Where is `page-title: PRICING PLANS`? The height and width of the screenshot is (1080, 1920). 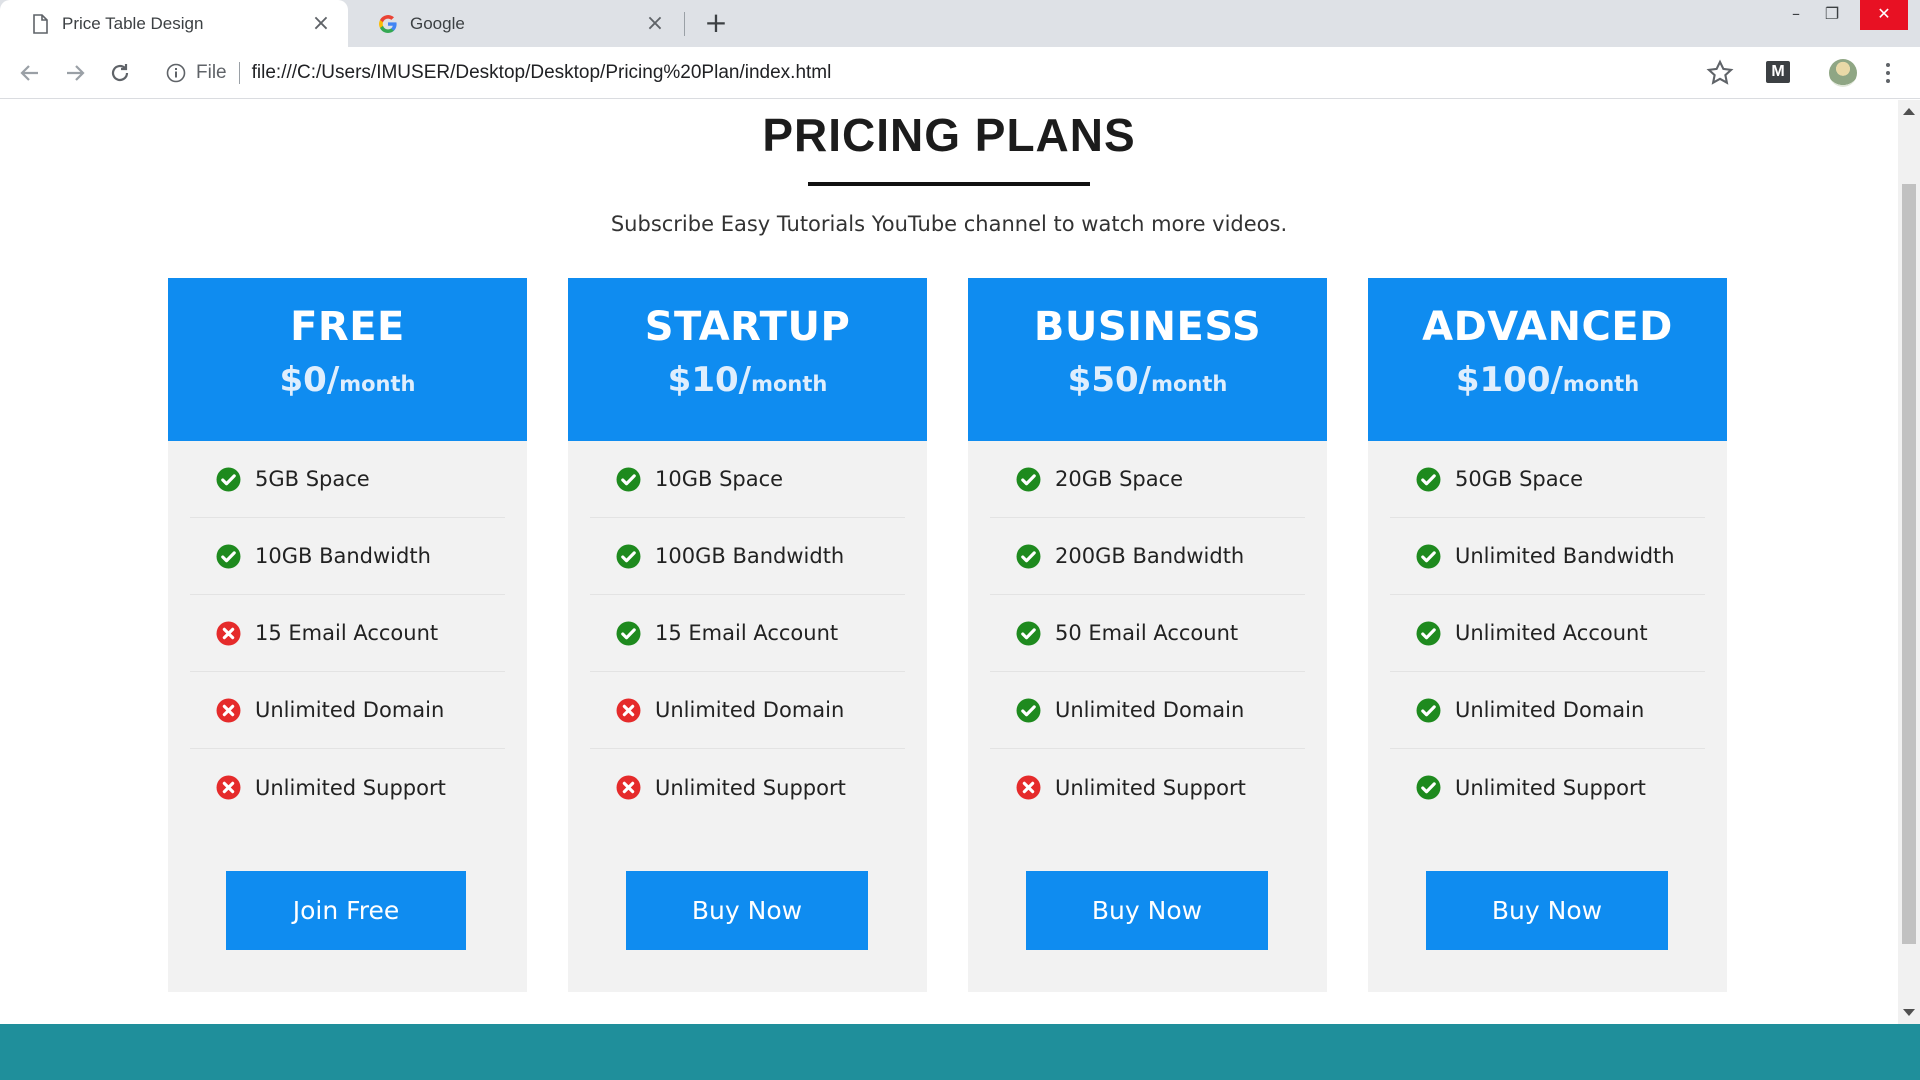 page-title: PRICING PLANS is located at coordinates (949, 135).